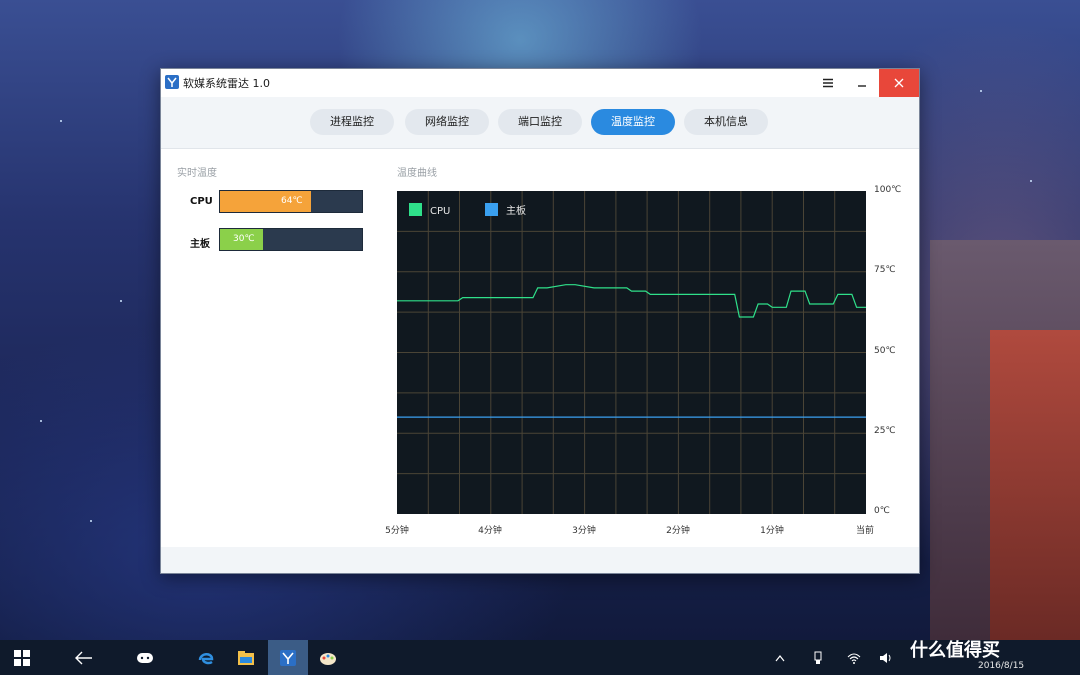 The width and height of the screenshot is (1080, 675). I want to click on x-tick-3min: 3分钟, so click(584, 531).